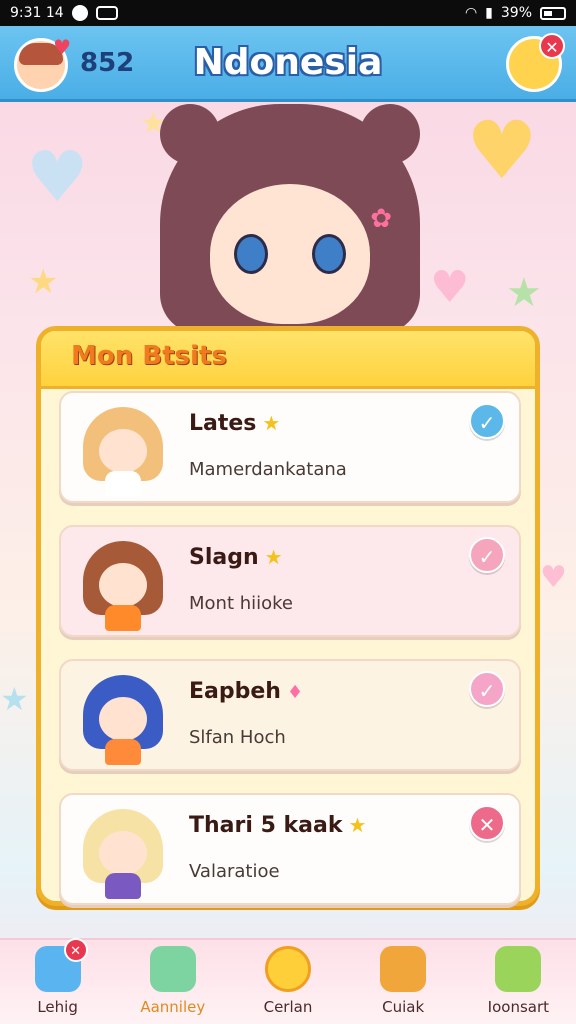 The height and width of the screenshot is (1024, 576). Describe the element at coordinates (516, 13) in the screenshot. I see `battery-percent: 39%` at that location.